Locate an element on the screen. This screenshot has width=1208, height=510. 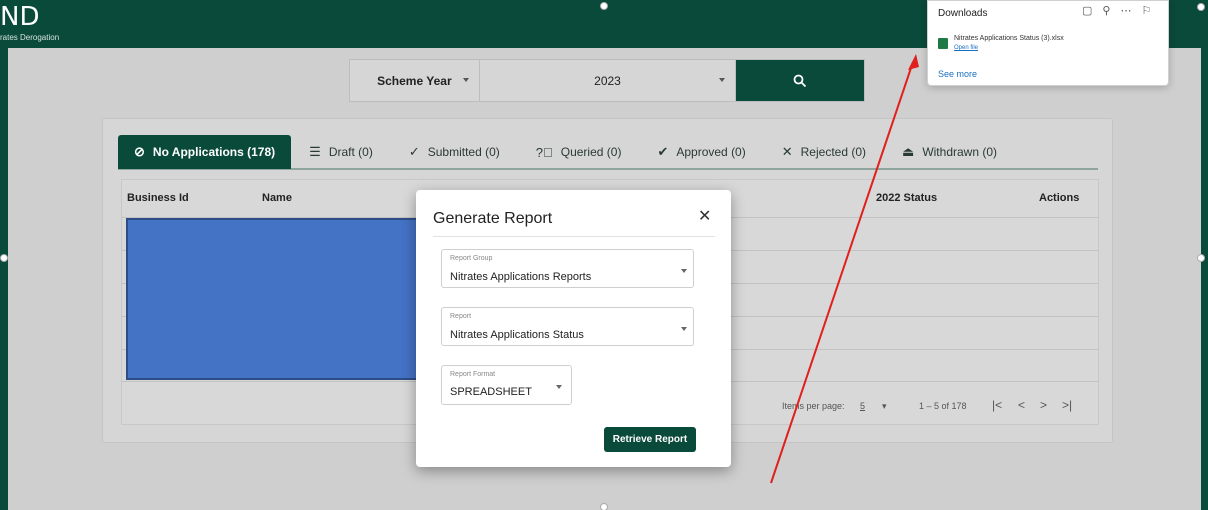
arrow-head is located at coordinates (913, 62).